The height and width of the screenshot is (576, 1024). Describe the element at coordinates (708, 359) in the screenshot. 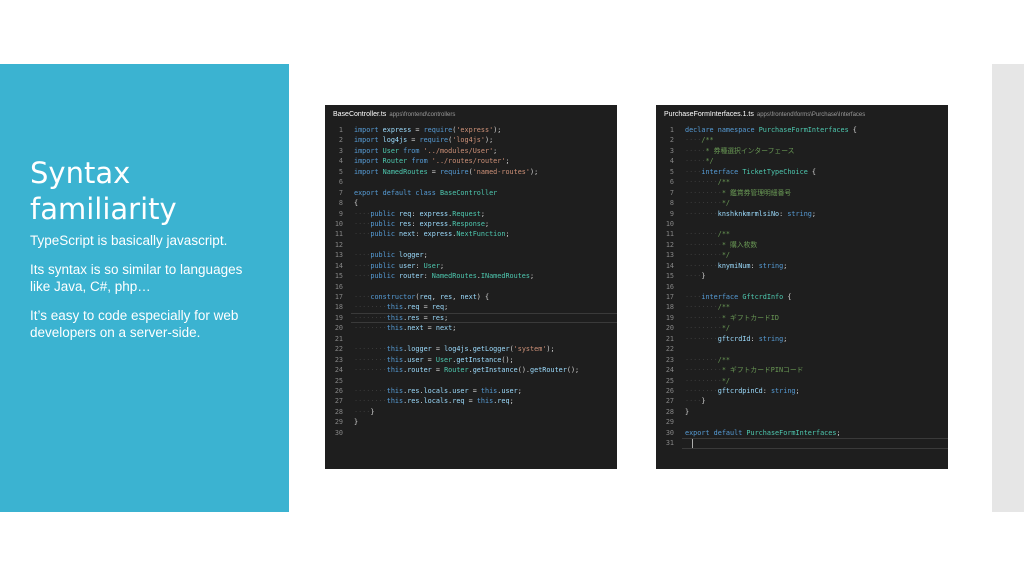

I see `code-text: ········/**` at that location.